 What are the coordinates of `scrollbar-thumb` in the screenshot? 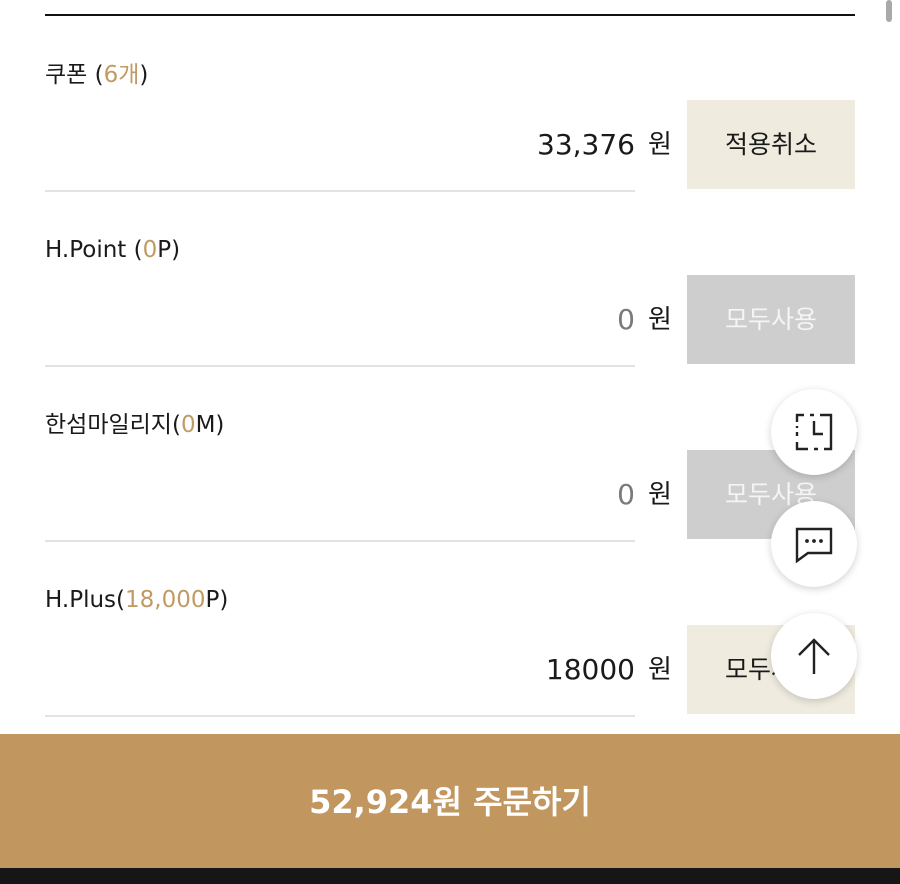 It's located at (889, 11).